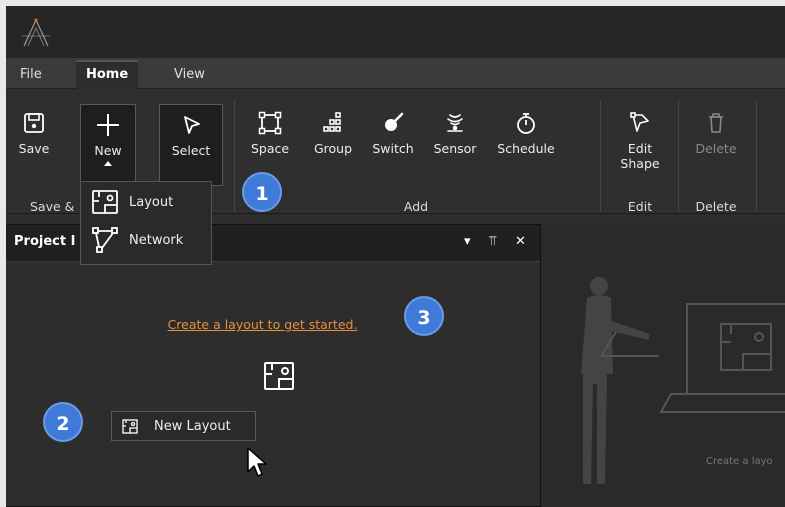 This screenshot has width=785, height=507. What do you see at coordinates (424, 316) in the screenshot?
I see `callout-badge-3: 3` at bounding box center [424, 316].